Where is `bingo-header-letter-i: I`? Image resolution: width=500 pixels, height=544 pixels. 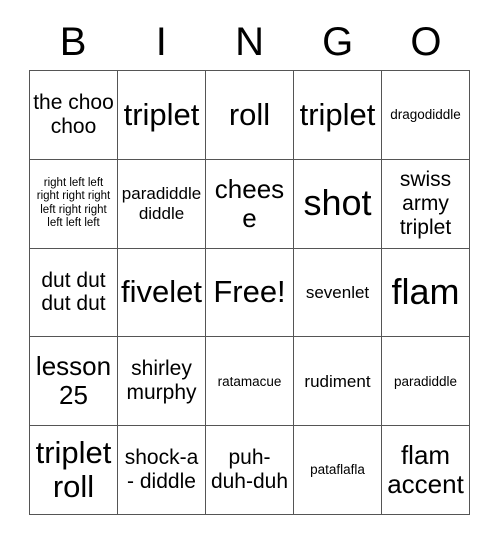
bingo-header-letter-i: I is located at coordinates (161, 42).